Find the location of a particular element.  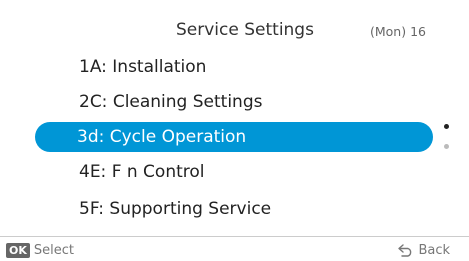

footer-divider is located at coordinates (234, 236).